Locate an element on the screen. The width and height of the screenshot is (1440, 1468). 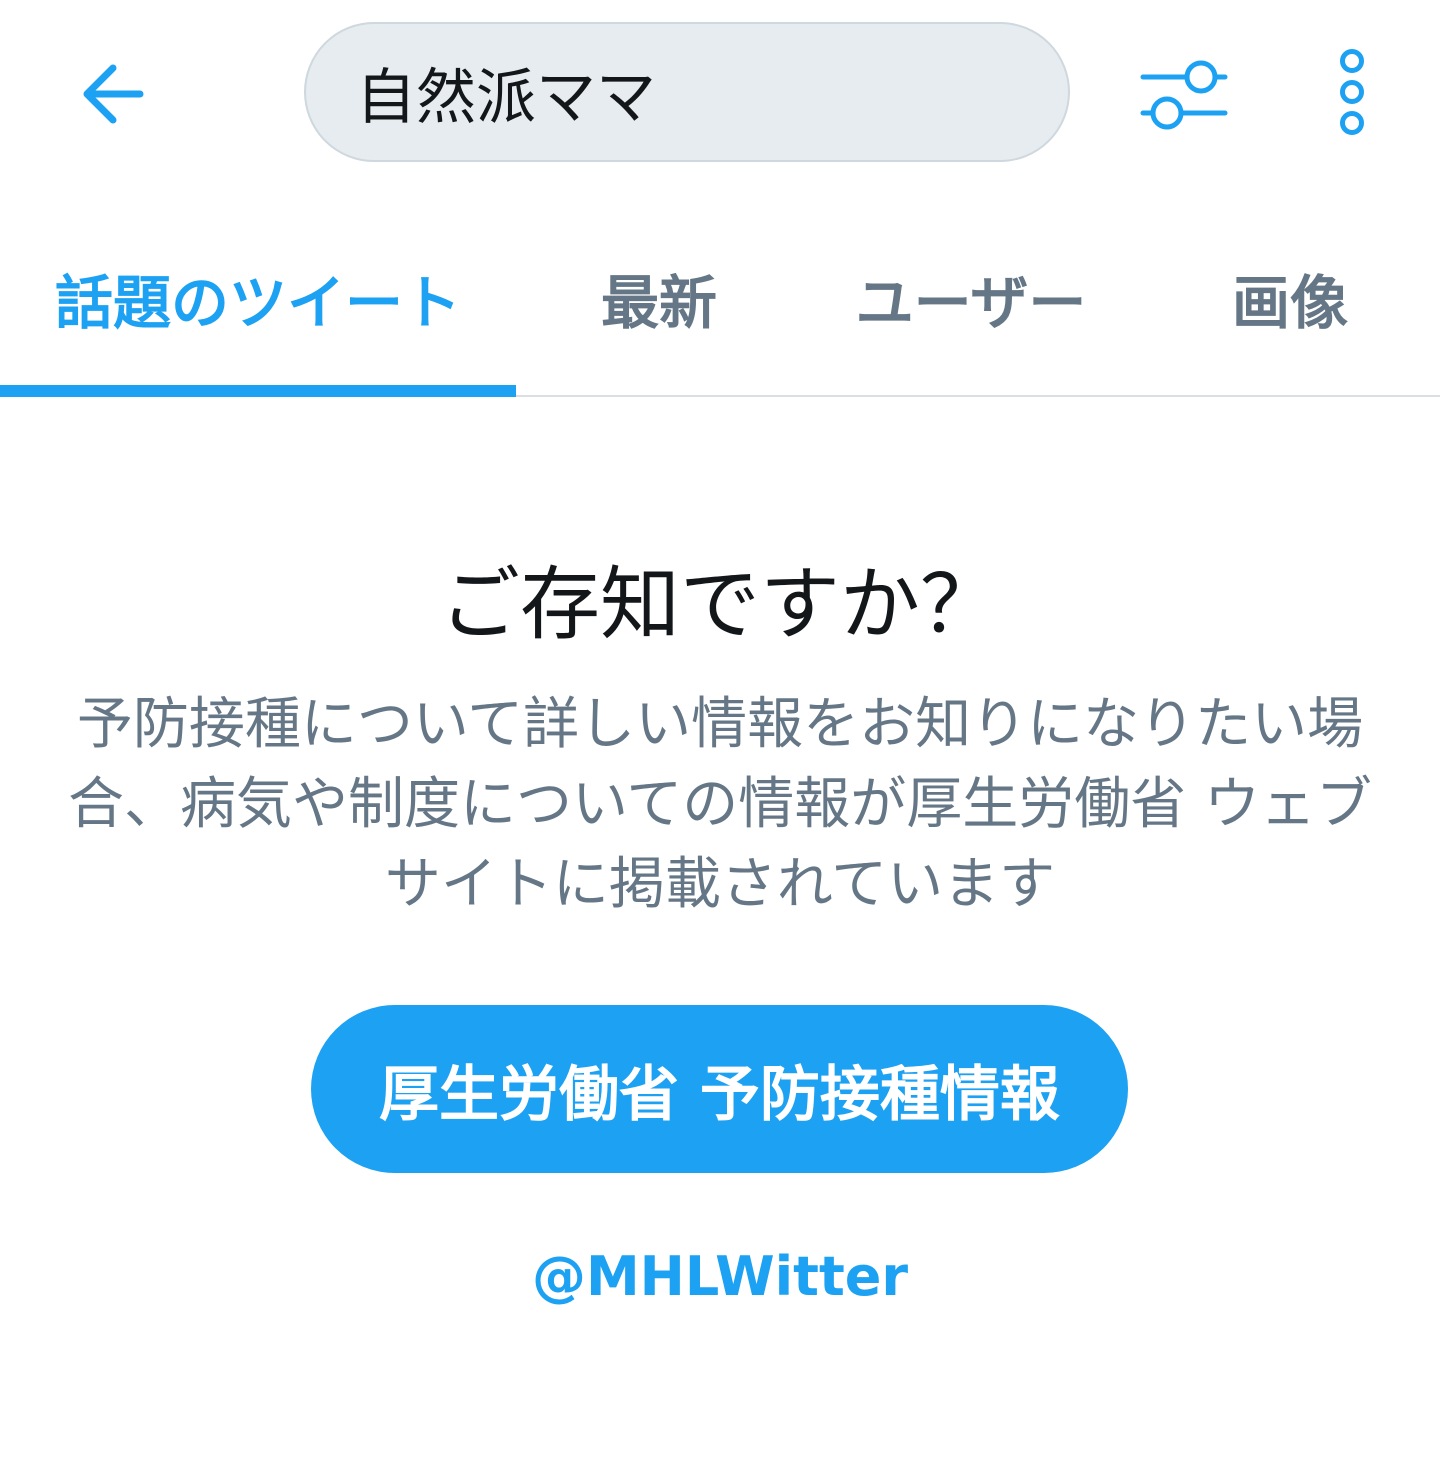
more-options-button is located at coordinates (1352, 92).